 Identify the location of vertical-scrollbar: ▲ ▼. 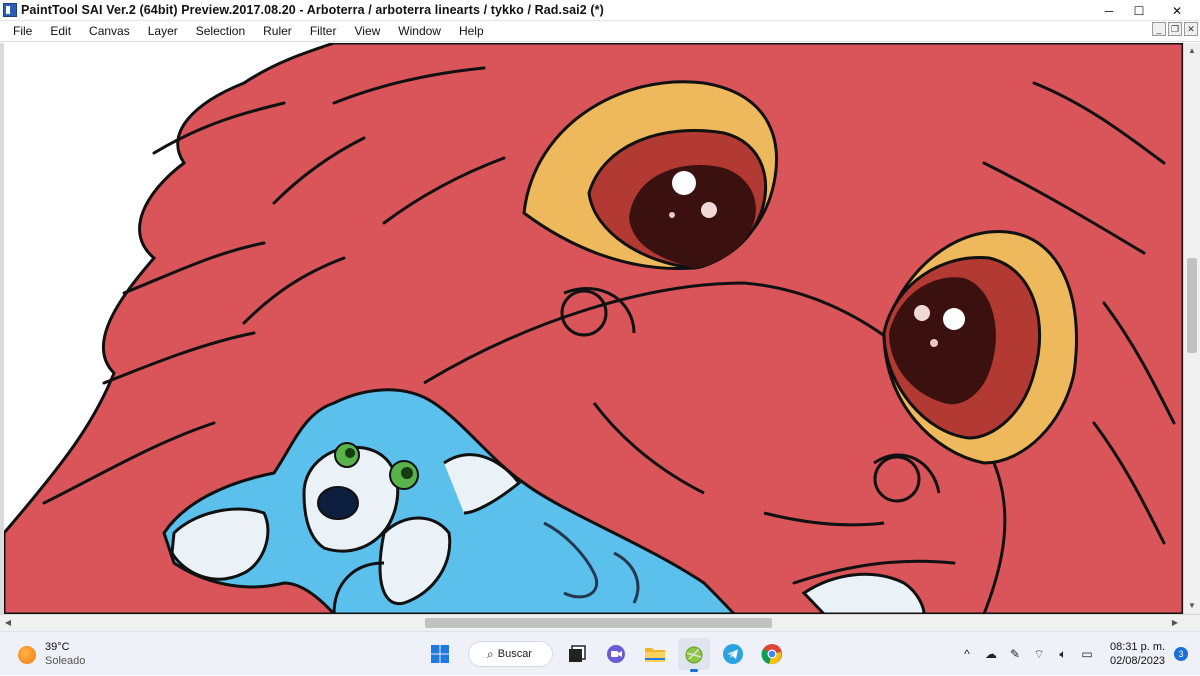
(1191, 328).